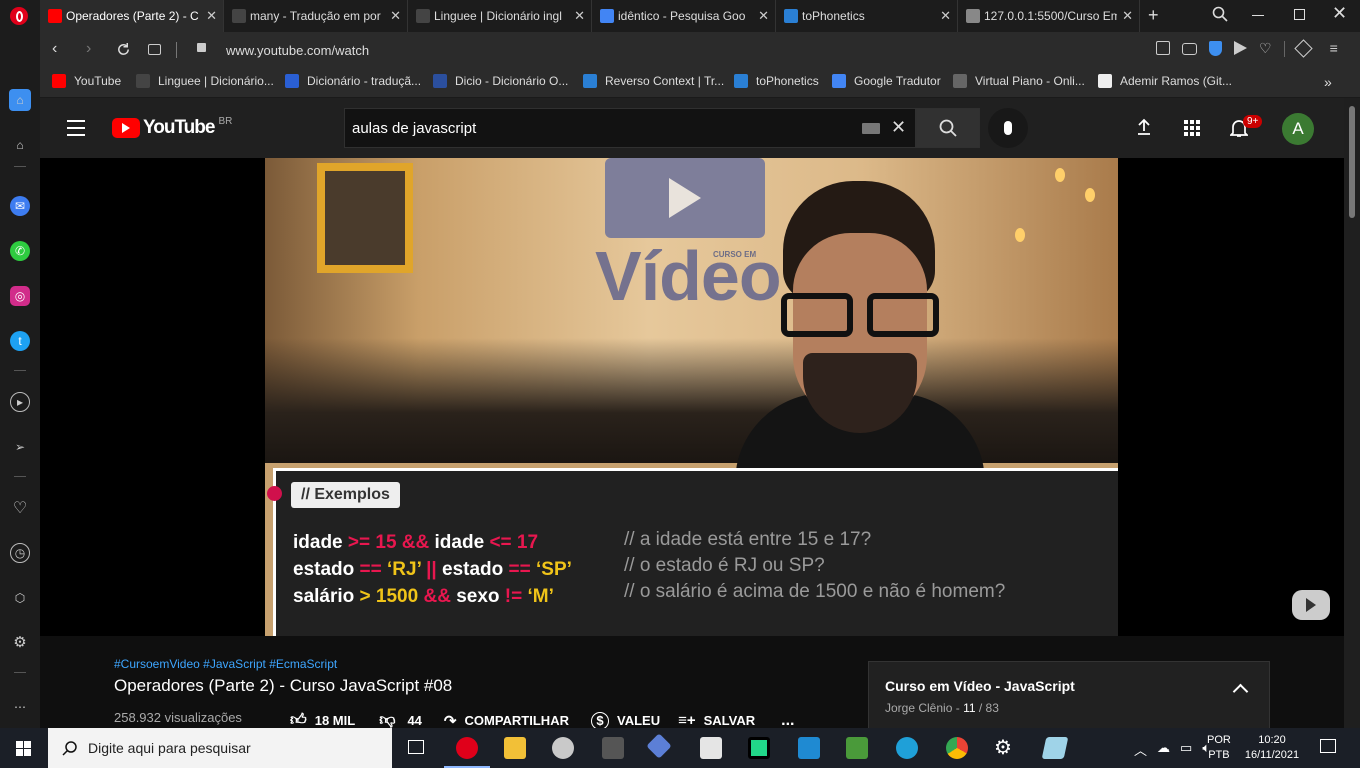  Describe the element at coordinates (1219, 748) in the screenshot. I see `language-indicator: POR PTB` at that location.